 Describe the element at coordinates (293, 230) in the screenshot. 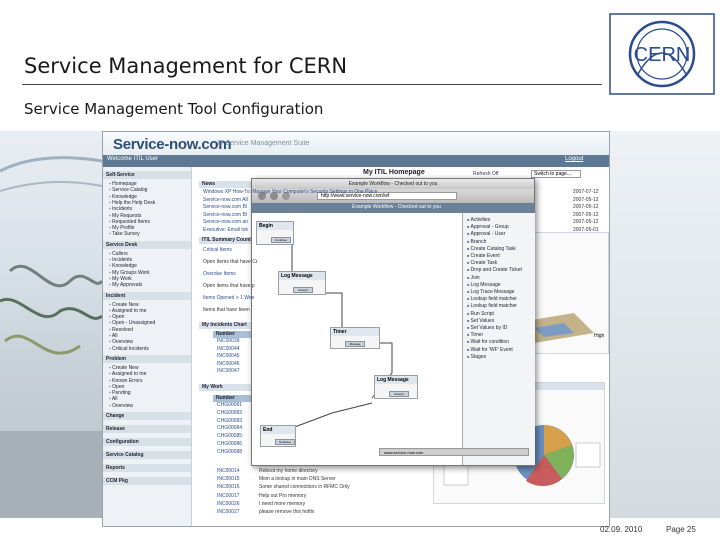

I see `news-item: Executive: Email tok` at that location.